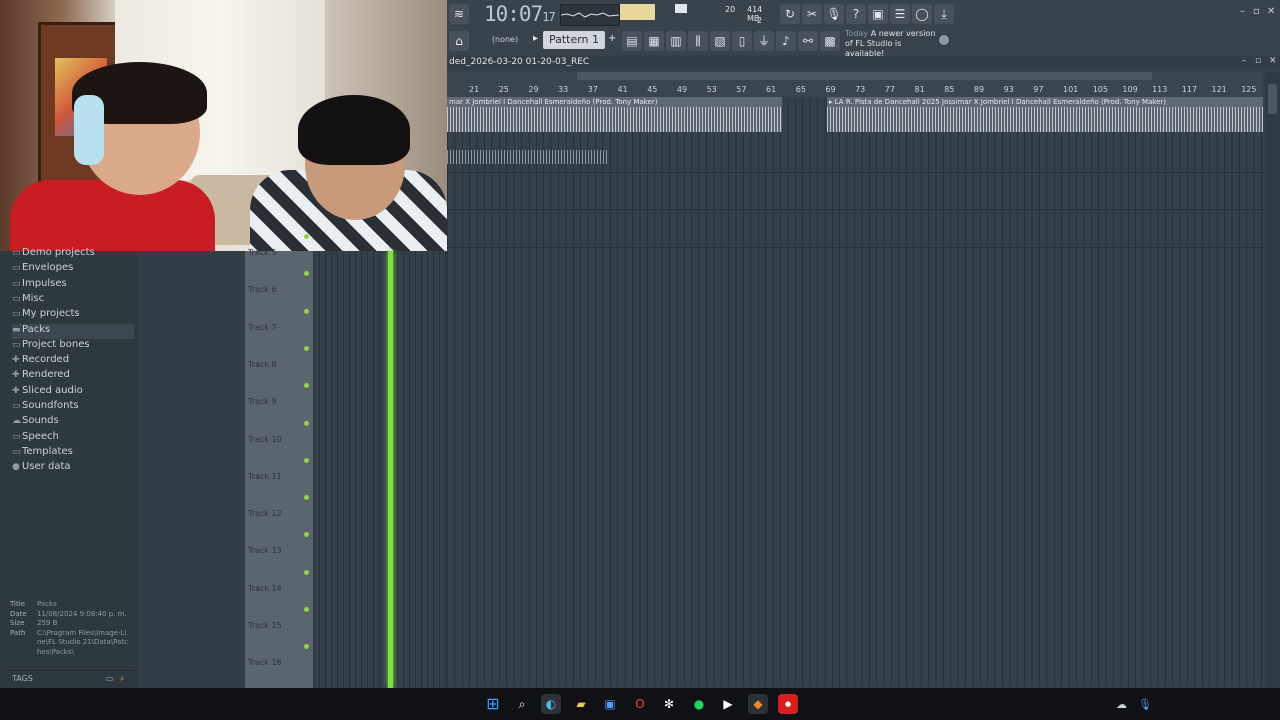 Image resolution: width=1280 pixels, height=720 pixels. Describe the element at coordinates (728, 704) in the screenshot. I see `media-player-icon: ▶` at that location.